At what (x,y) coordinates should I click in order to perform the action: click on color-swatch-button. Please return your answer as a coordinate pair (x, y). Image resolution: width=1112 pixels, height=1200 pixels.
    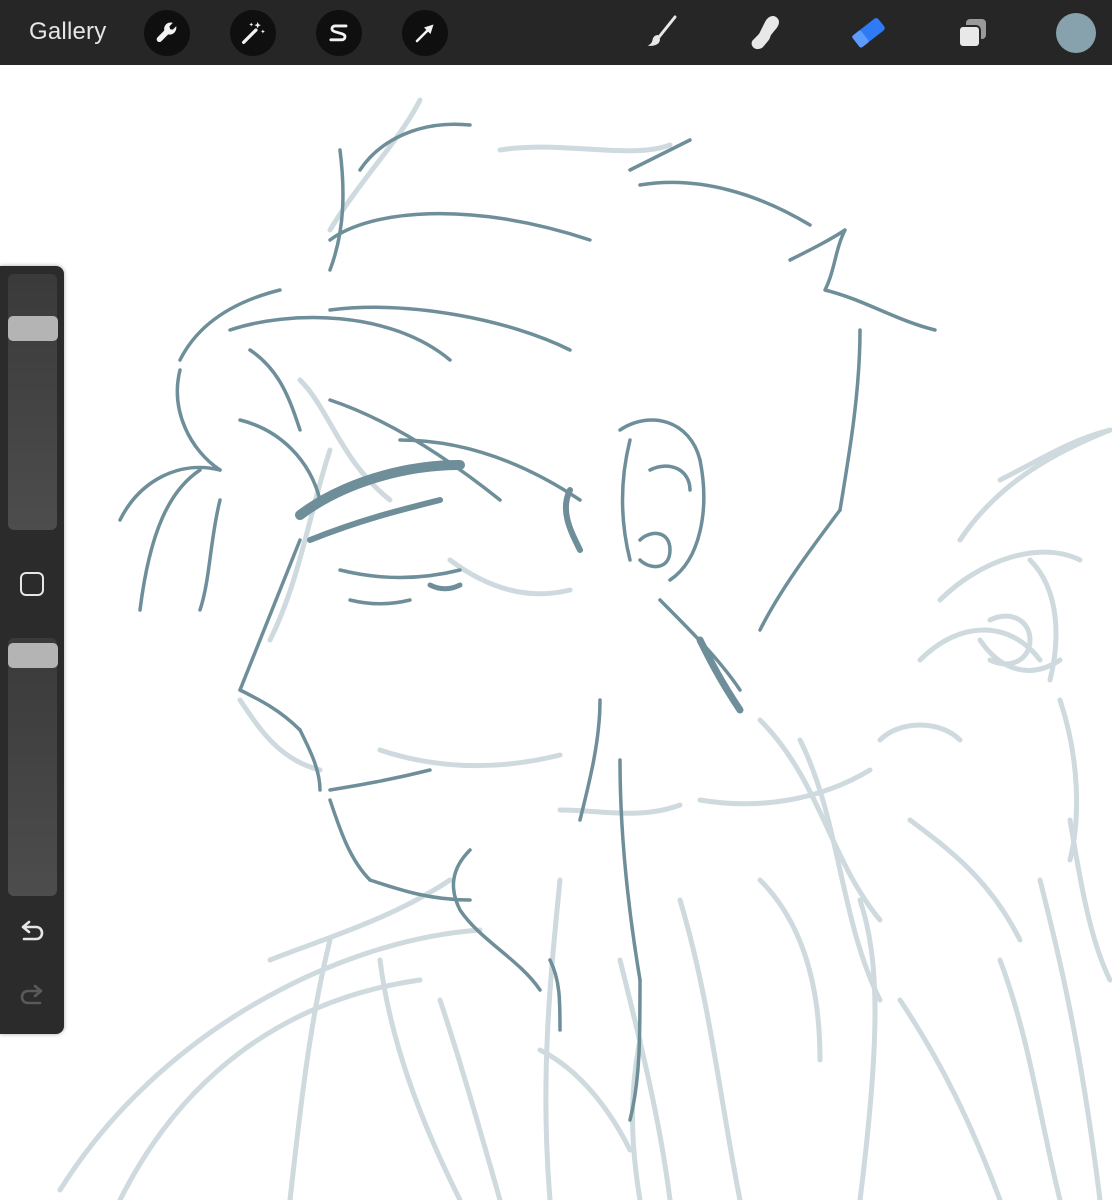
    Looking at the image, I should click on (1076, 33).